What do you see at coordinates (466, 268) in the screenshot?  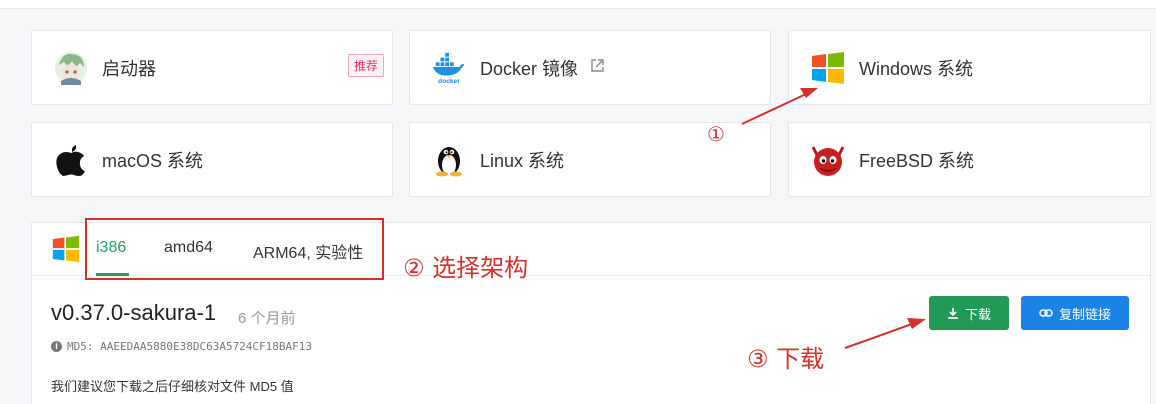 I see `annotation-step-2: ② 选择架构` at bounding box center [466, 268].